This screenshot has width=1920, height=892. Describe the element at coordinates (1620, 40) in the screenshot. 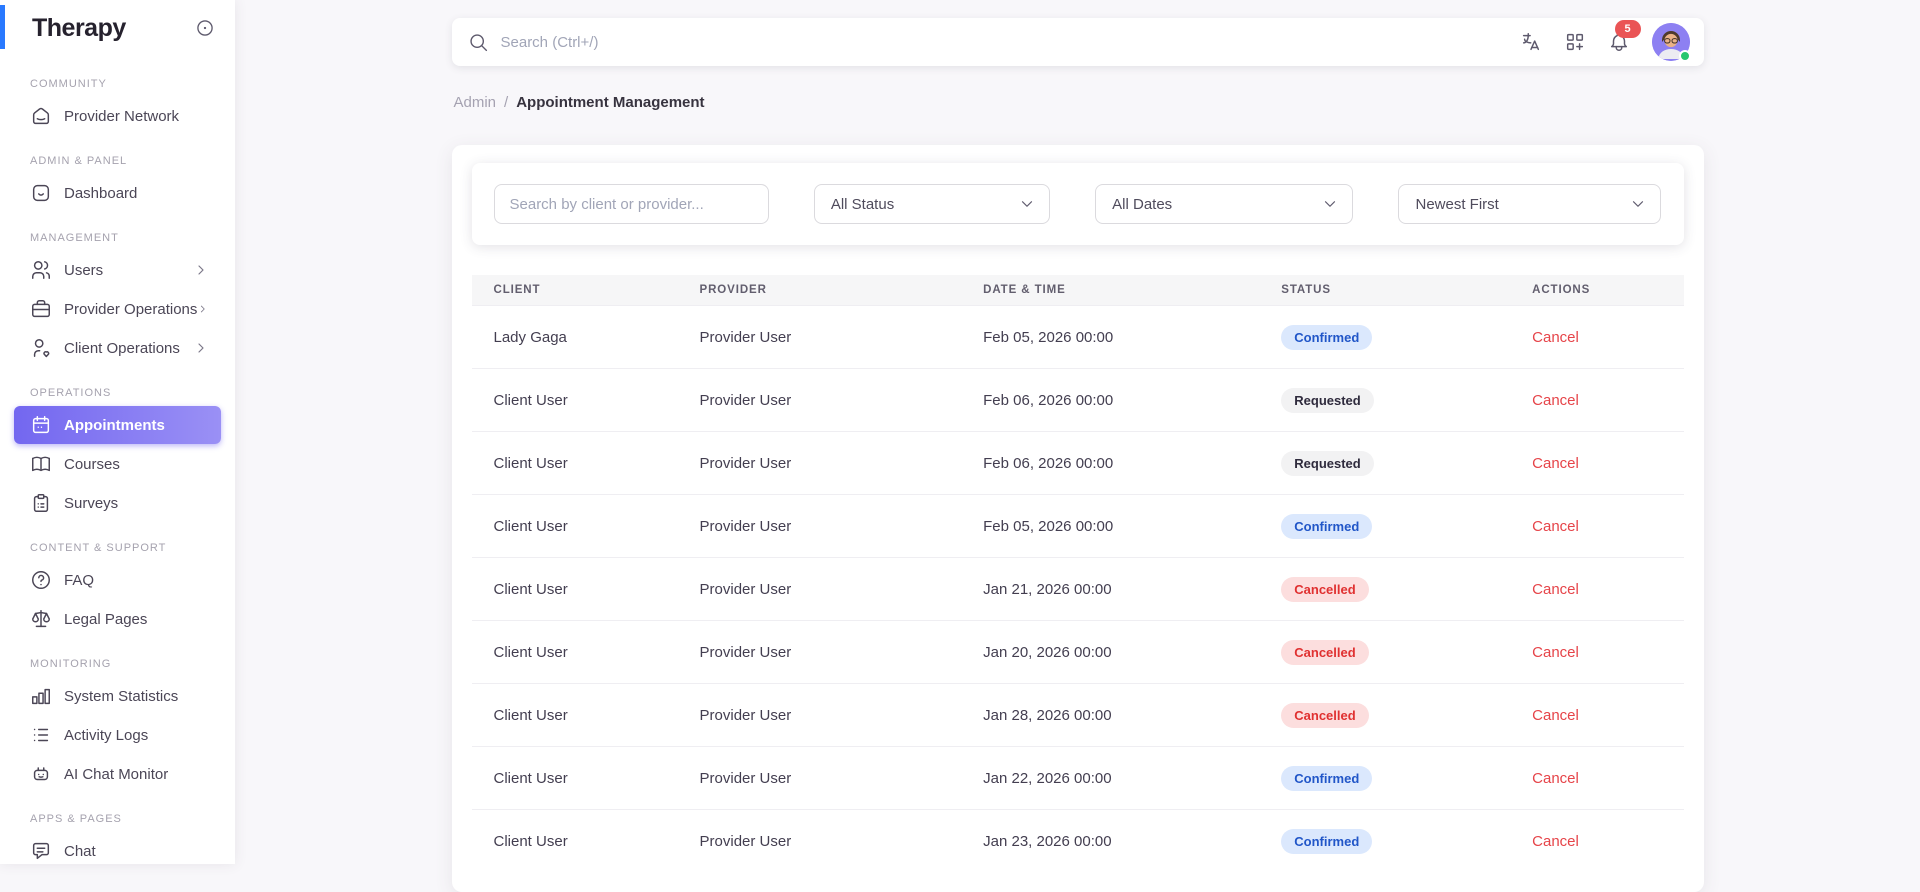

I see `notifications-button: 5` at that location.